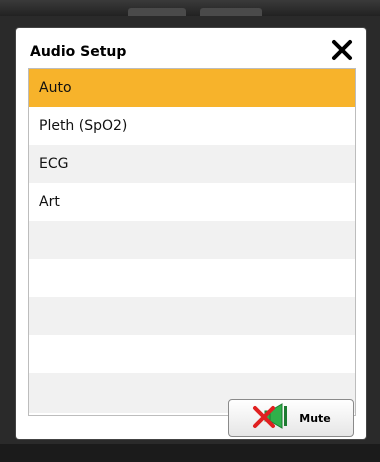  I want to click on list-item-auto: Auto, so click(192, 88).